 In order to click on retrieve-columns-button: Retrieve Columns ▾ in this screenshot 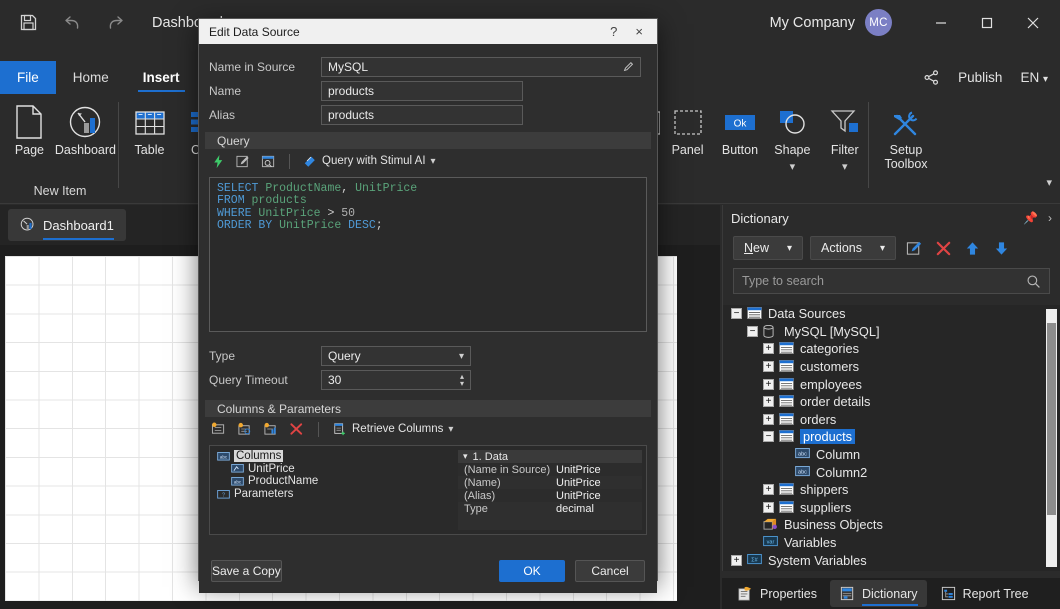, I will do `click(393, 429)`.